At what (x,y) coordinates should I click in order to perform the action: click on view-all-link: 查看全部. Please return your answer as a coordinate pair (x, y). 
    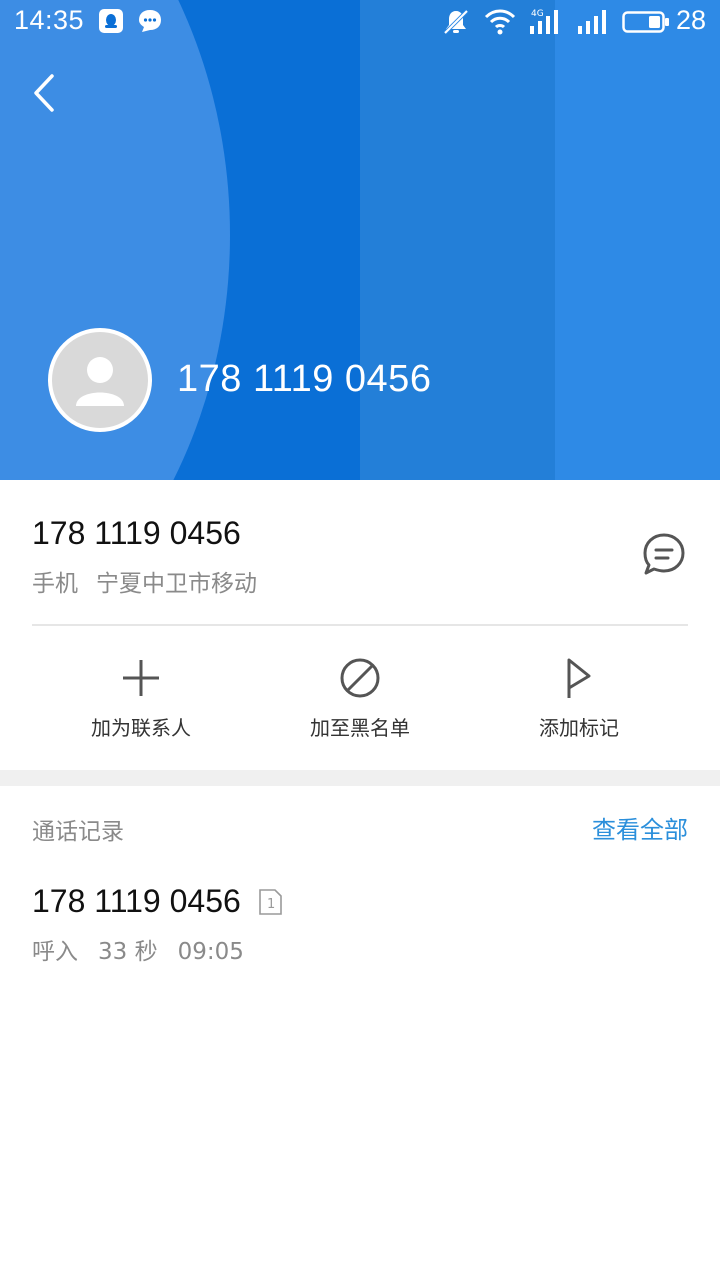
    Looking at the image, I should click on (640, 827).